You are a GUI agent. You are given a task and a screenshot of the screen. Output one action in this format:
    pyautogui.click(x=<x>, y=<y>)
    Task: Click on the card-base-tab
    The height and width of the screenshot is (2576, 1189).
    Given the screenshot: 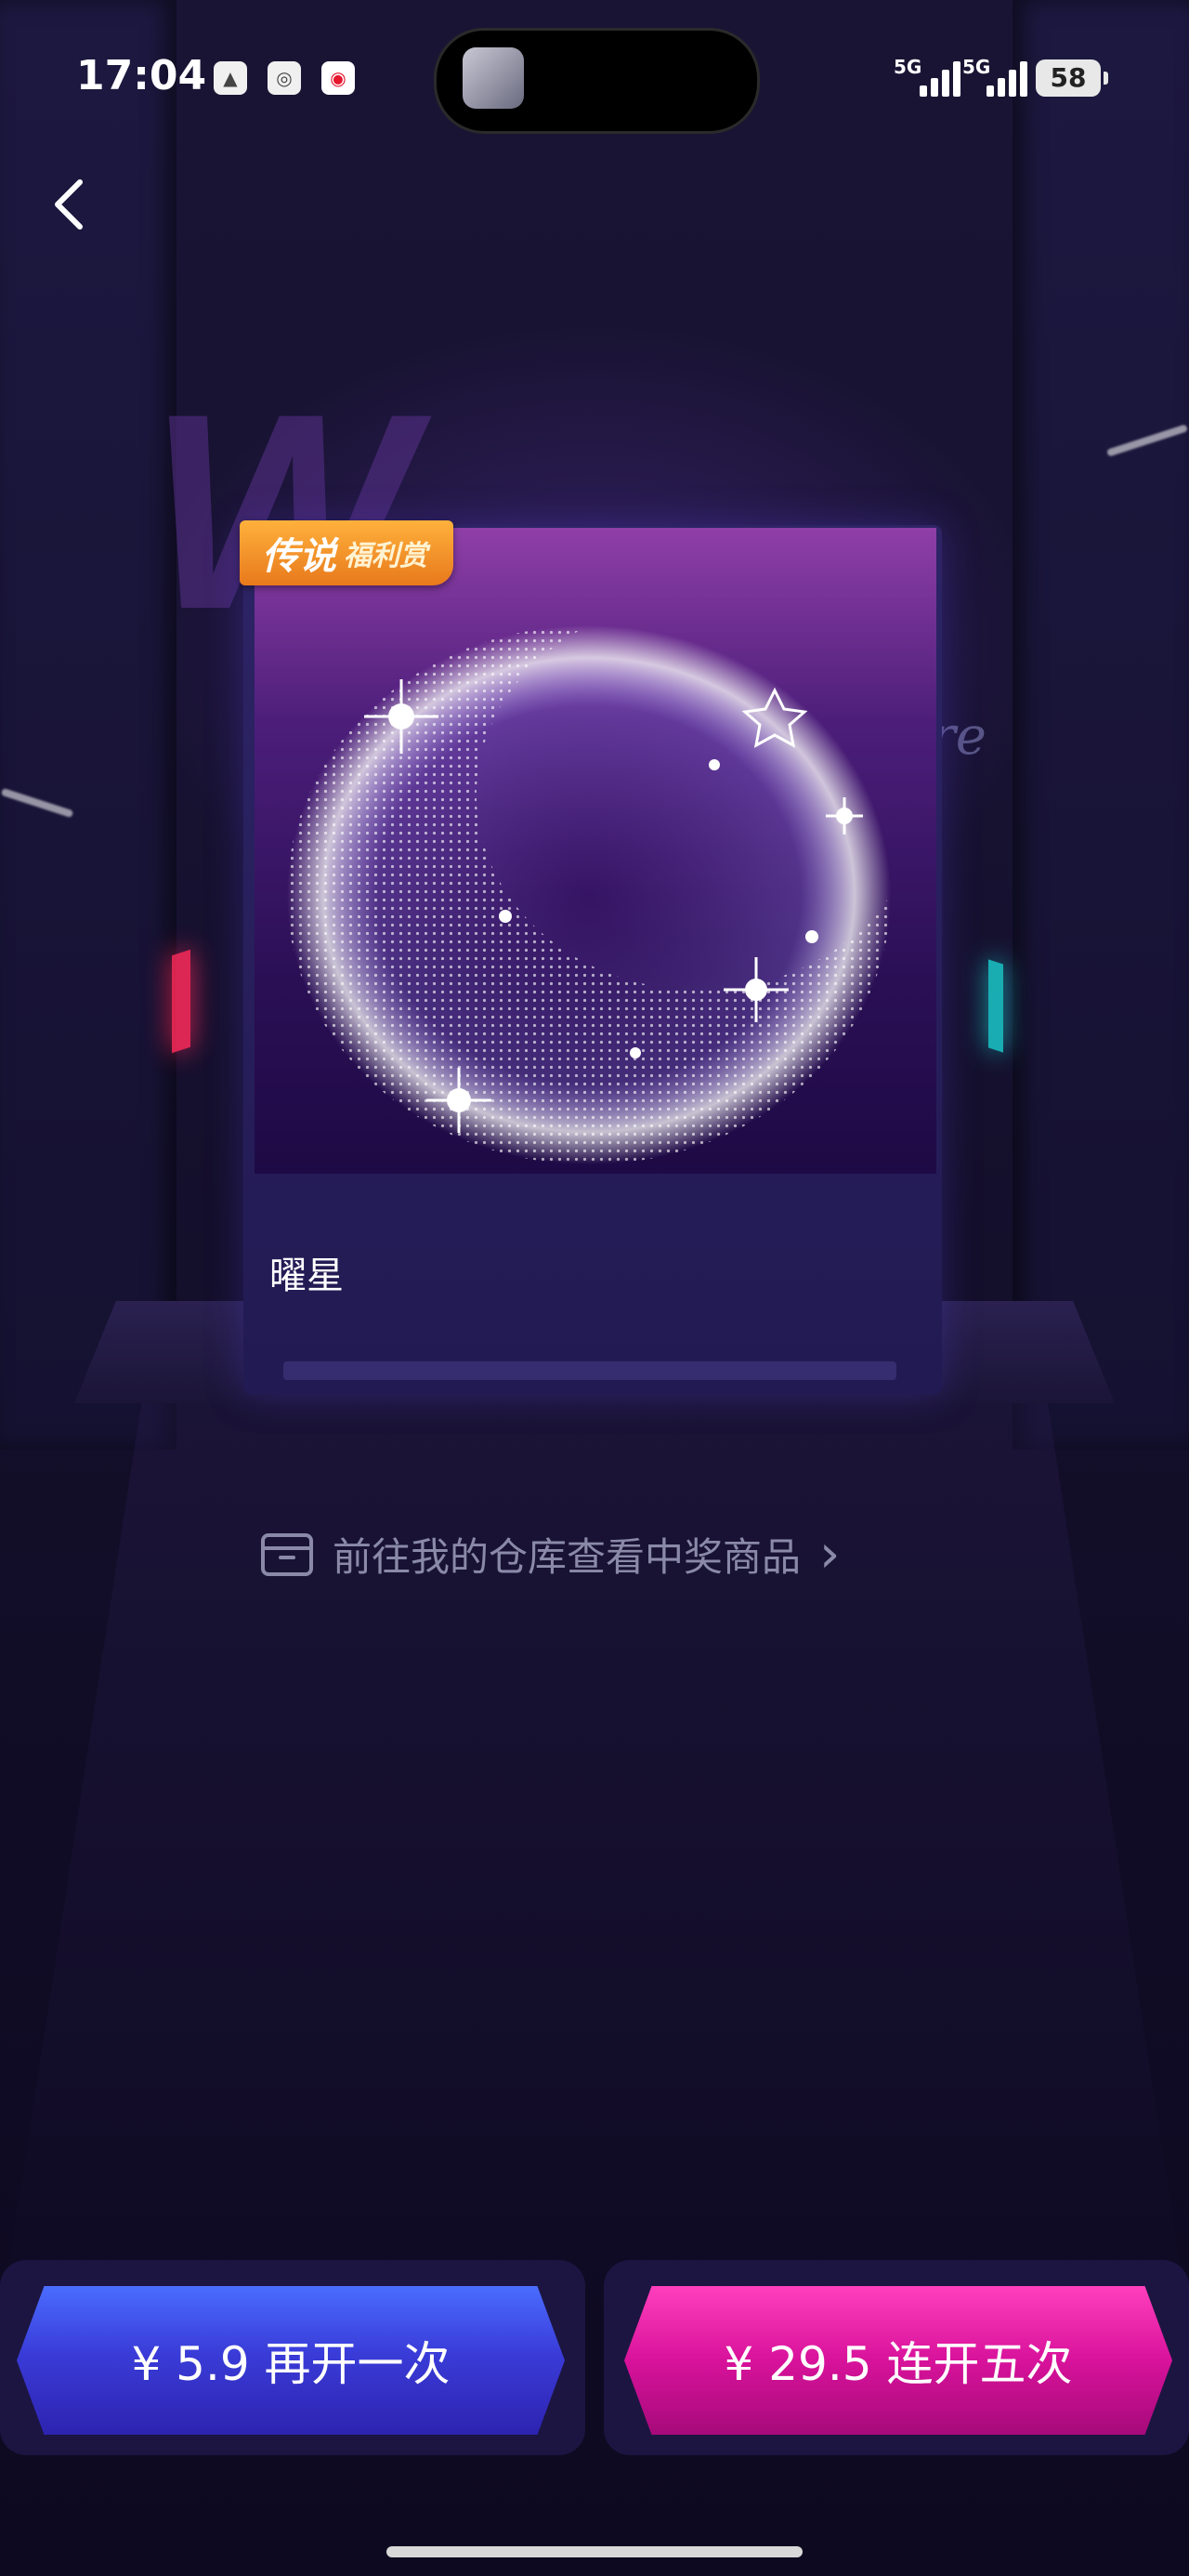 What is the action you would take?
    pyautogui.click(x=589, y=1370)
    